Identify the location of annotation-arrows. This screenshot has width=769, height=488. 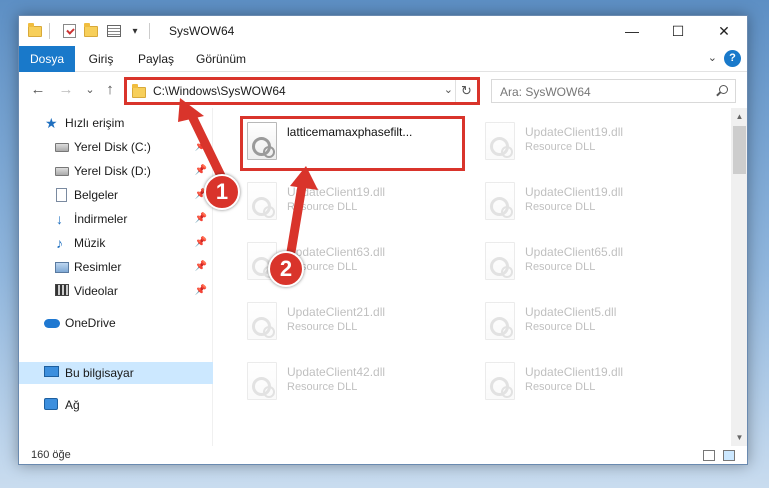
(248, 180).